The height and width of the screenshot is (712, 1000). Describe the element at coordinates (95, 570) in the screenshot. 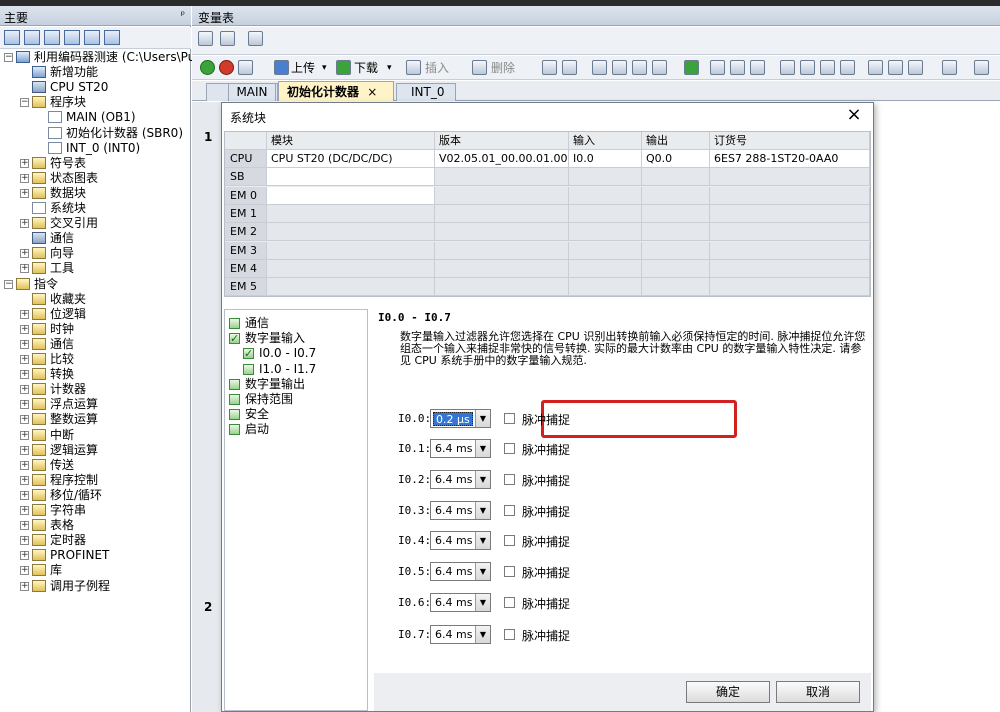

I see `tree-item: + 库` at that location.